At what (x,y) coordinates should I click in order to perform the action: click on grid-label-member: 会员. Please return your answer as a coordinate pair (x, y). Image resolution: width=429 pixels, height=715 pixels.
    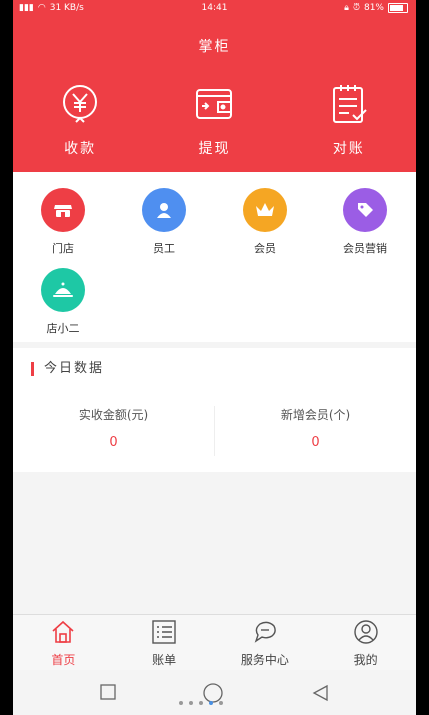
    Looking at the image, I should click on (265, 248).